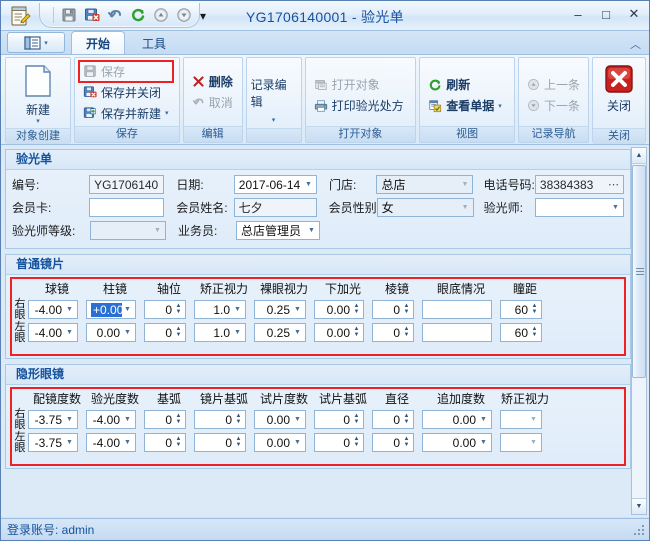 Image resolution: width=650 pixels, height=541 pixels. What do you see at coordinates (634, 14) in the screenshot?
I see `close-button: ✕` at bounding box center [634, 14].